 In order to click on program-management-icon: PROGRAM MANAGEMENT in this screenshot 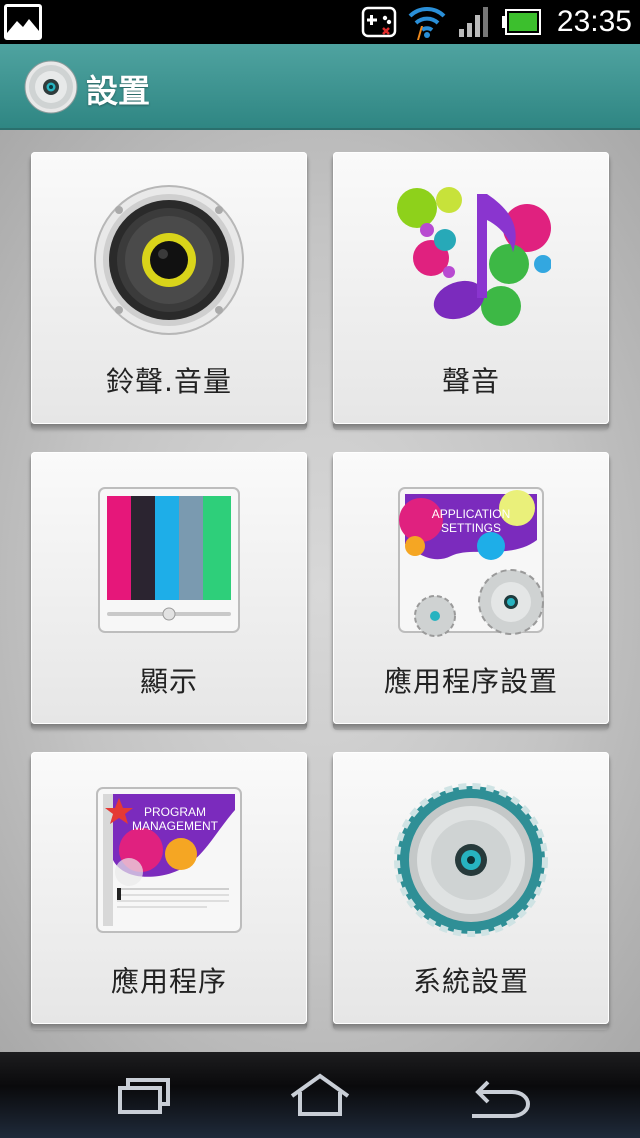, I will do `click(169, 860)`.